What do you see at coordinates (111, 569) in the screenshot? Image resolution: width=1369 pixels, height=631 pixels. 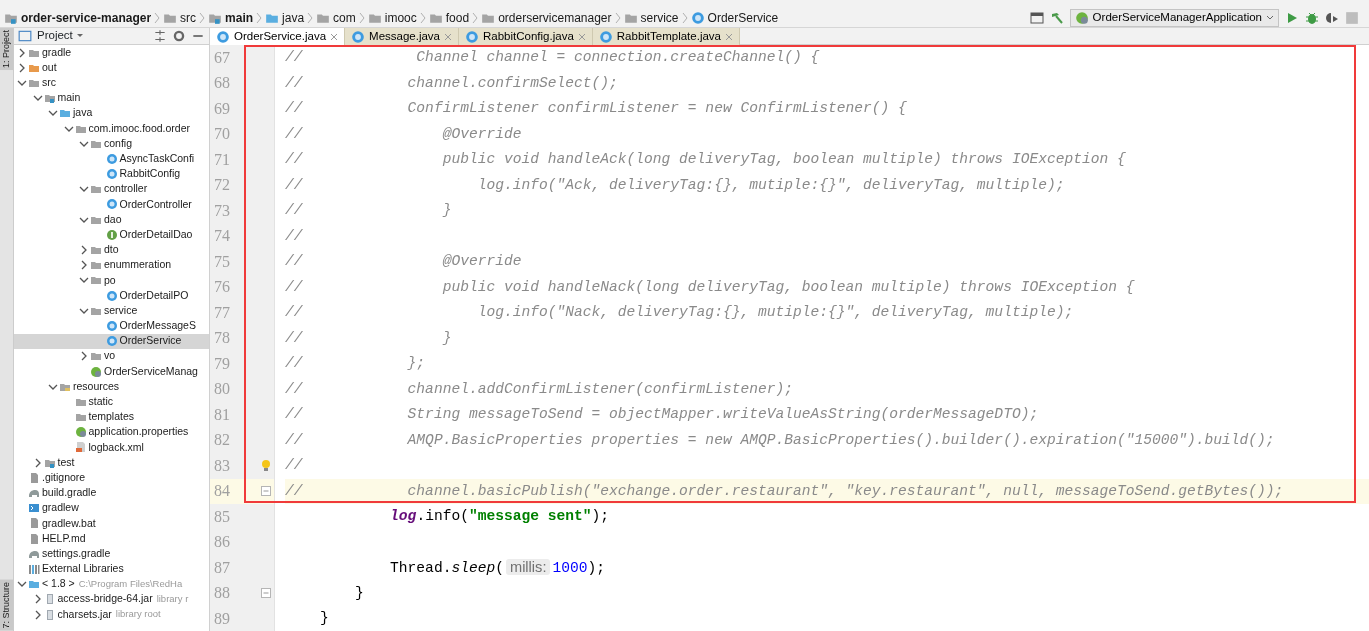 I see `tree-item: External Libraries` at bounding box center [111, 569].